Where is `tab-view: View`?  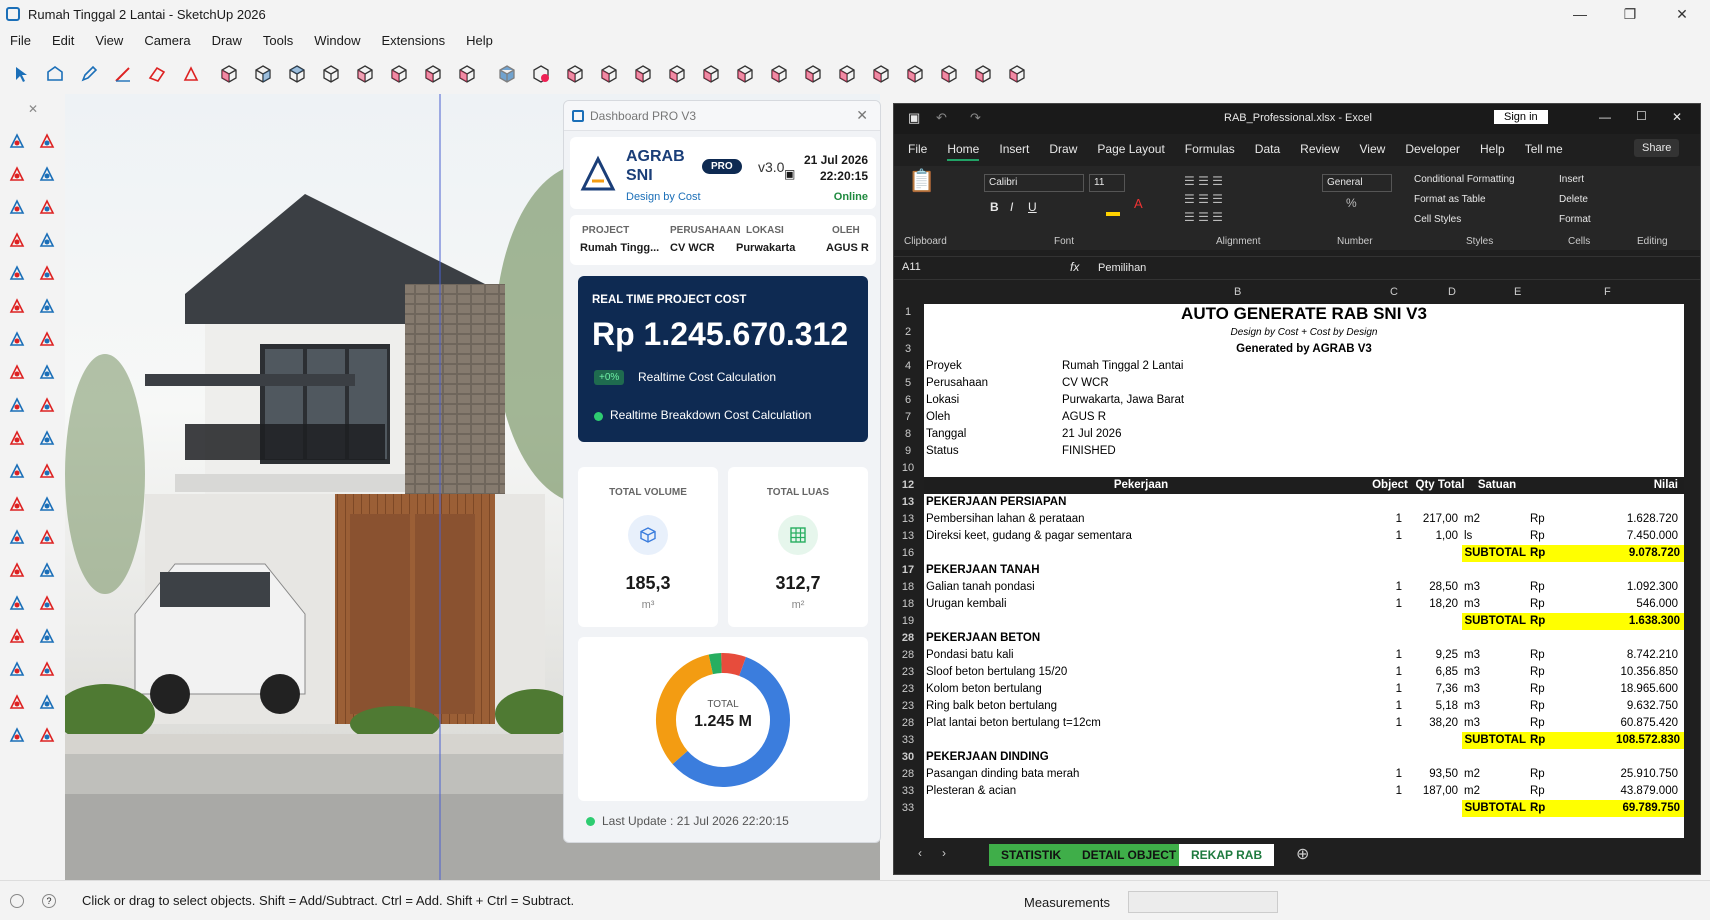 tab-view: View is located at coordinates (1373, 151).